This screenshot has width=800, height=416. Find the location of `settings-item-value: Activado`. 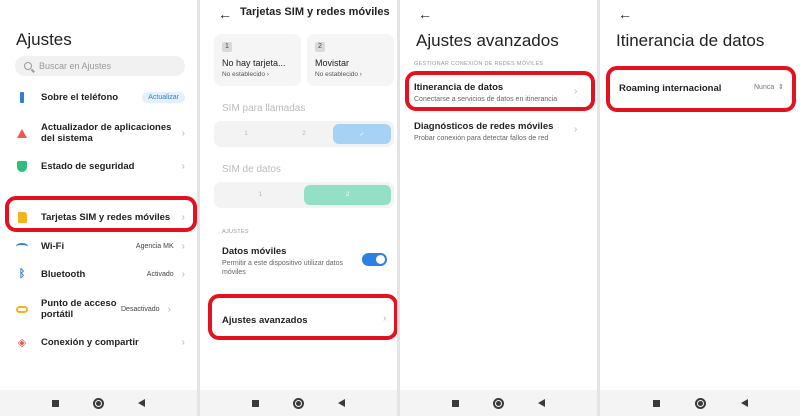

settings-item-value: Activado is located at coordinates (160, 274).